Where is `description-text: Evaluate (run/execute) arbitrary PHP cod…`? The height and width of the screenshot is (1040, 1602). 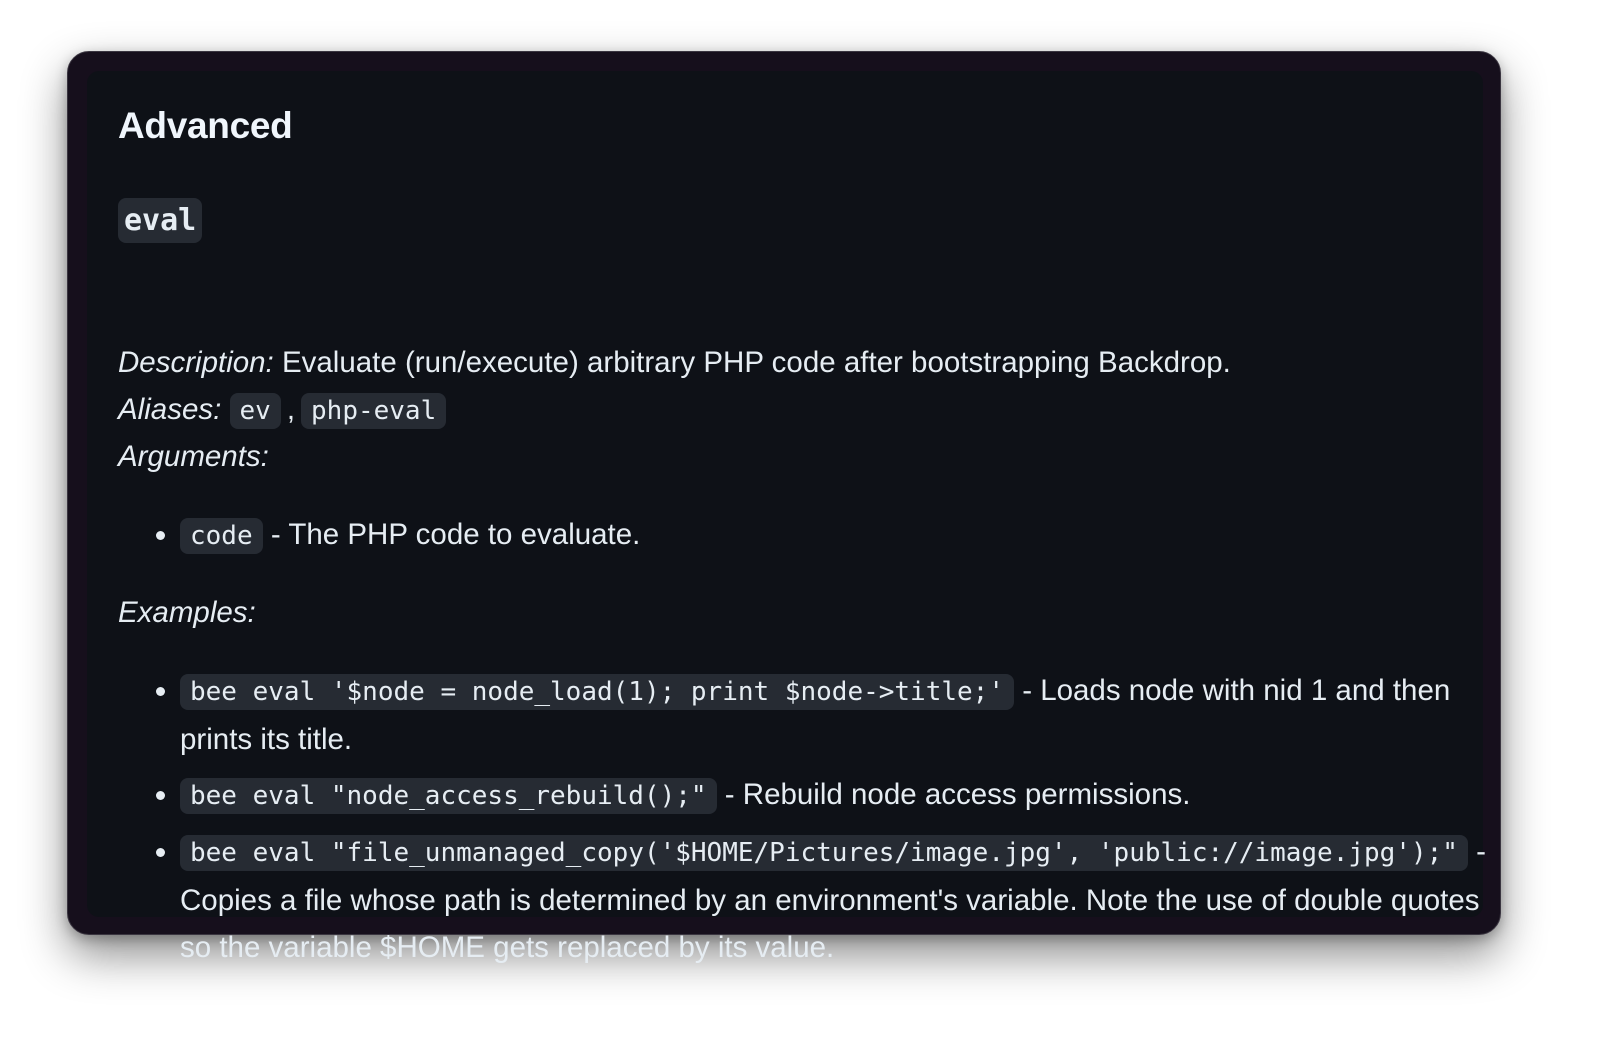
description-text: Evaluate (run/execute) arbitrary PHP cod… is located at coordinates (756, 362).